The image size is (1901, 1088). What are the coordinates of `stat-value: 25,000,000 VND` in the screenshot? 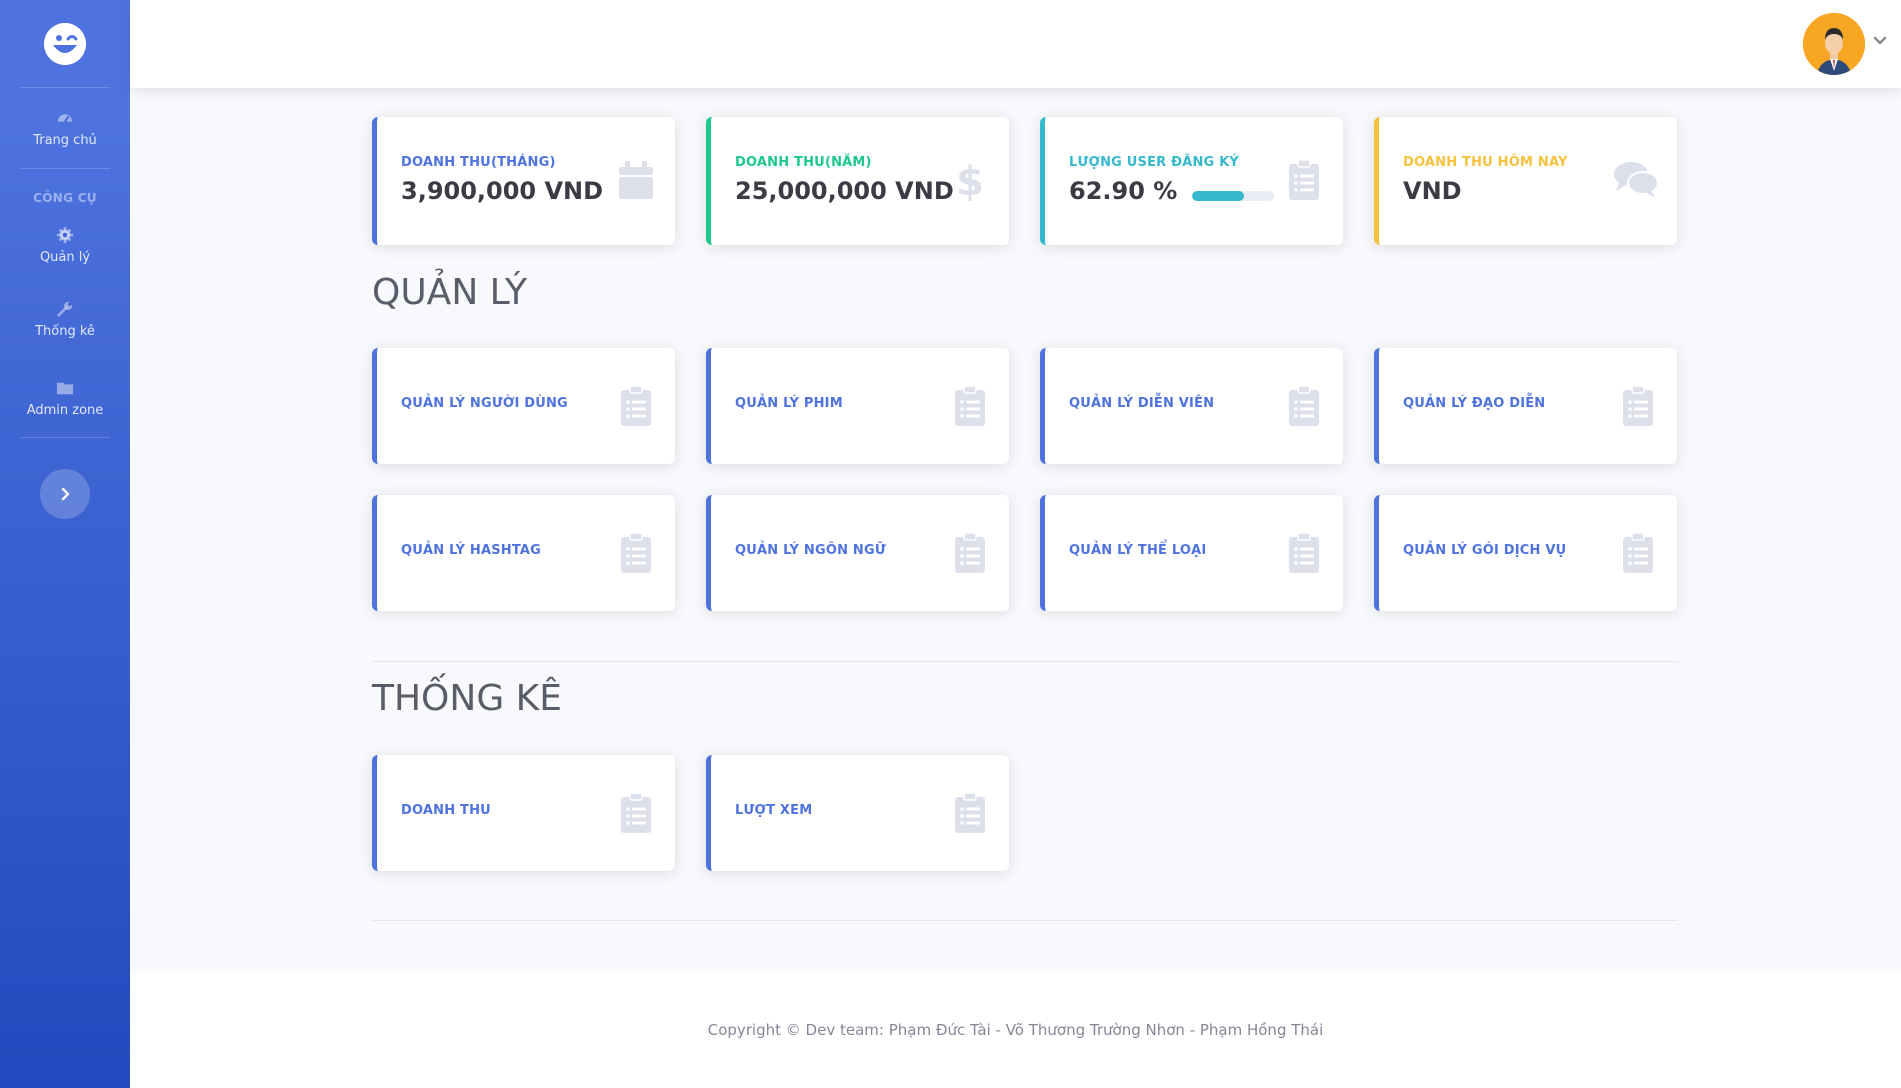 It's located at (844, 191).